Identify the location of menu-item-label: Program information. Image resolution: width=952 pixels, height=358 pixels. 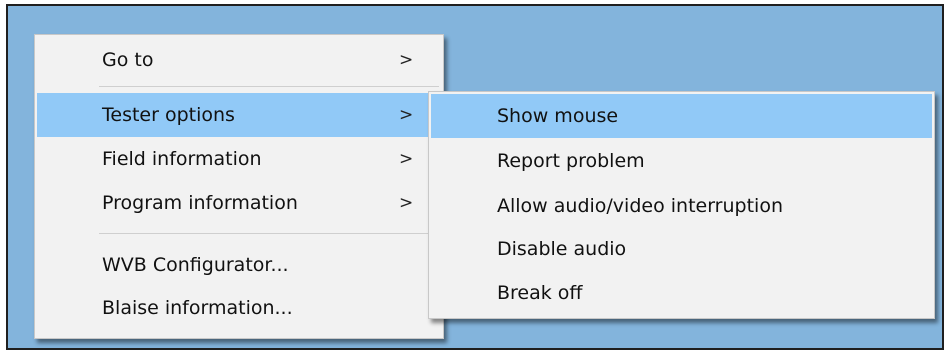
(200, 203).